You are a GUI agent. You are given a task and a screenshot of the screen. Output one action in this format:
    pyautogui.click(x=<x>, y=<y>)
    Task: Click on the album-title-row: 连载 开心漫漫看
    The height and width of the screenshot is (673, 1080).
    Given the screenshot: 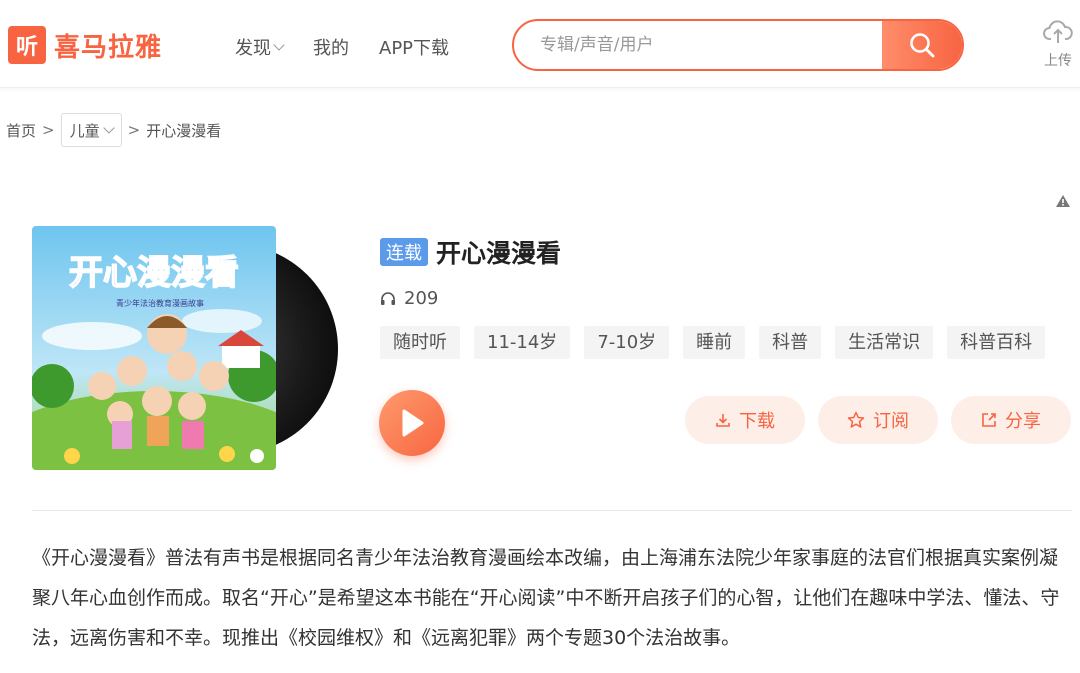 What is the action you would take?
    pyautogui.click(x=470, y=252)
    